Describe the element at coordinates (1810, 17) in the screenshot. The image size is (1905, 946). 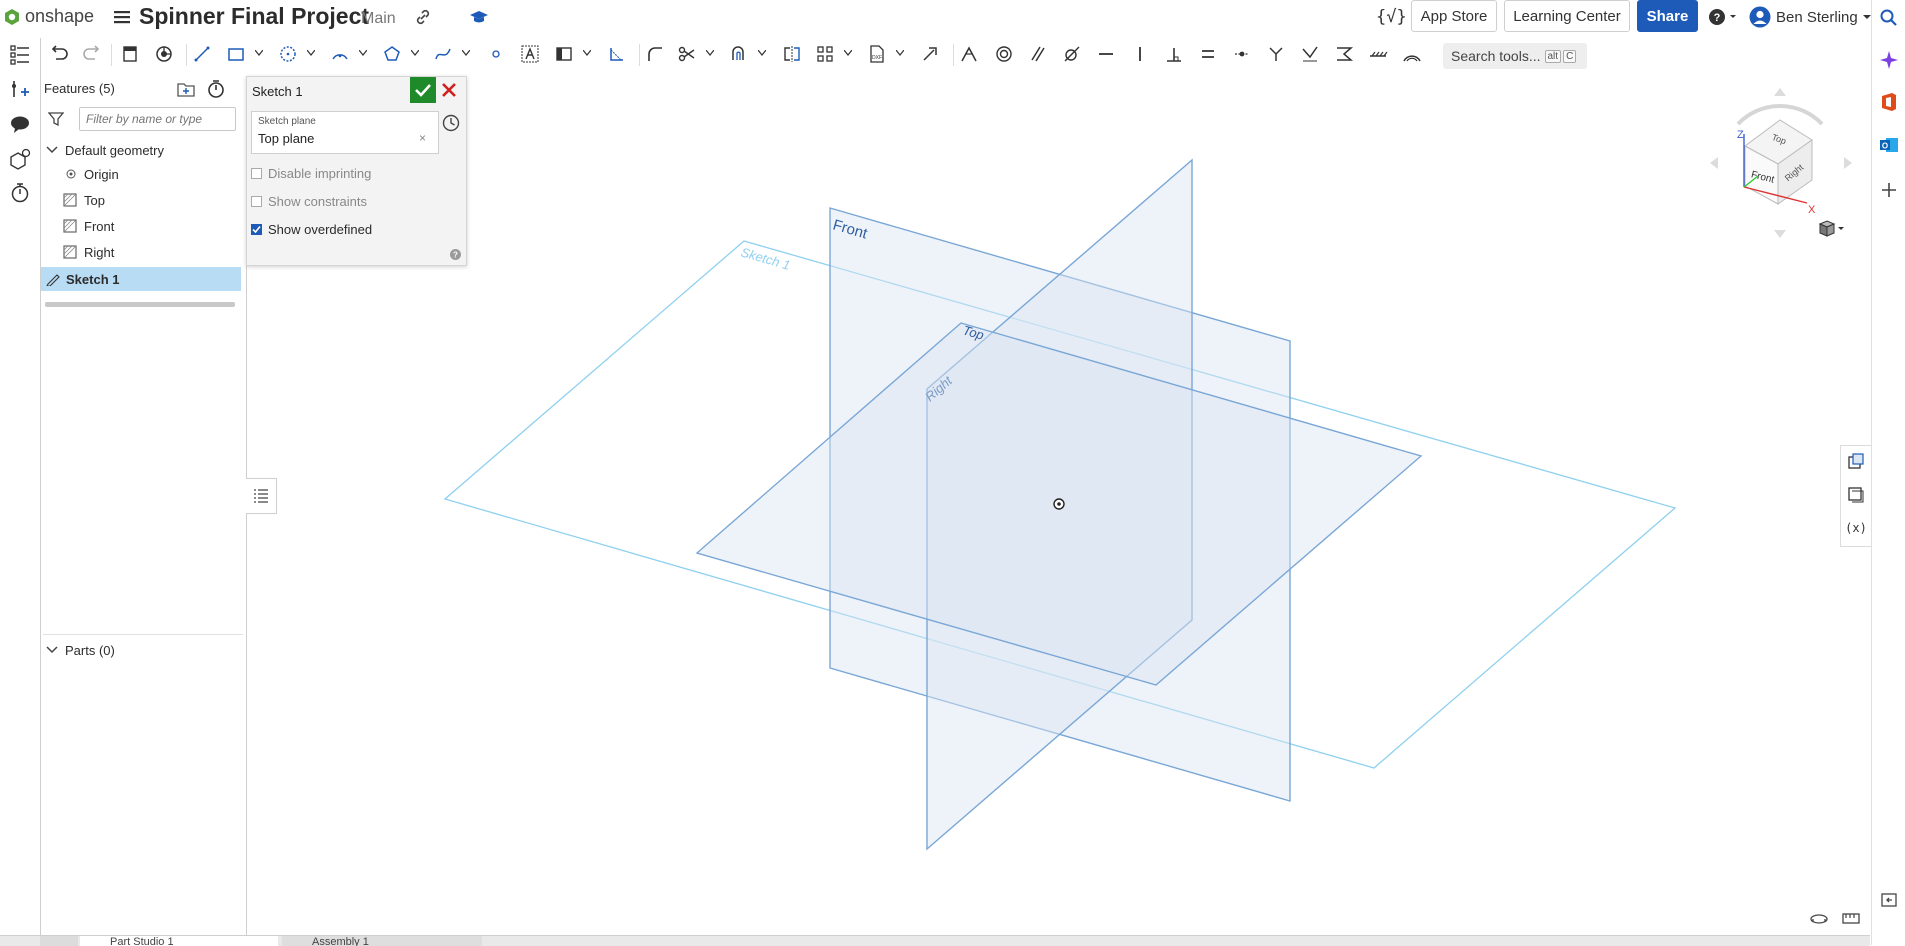
I see `user-menu: Ben Sterling` at that location.